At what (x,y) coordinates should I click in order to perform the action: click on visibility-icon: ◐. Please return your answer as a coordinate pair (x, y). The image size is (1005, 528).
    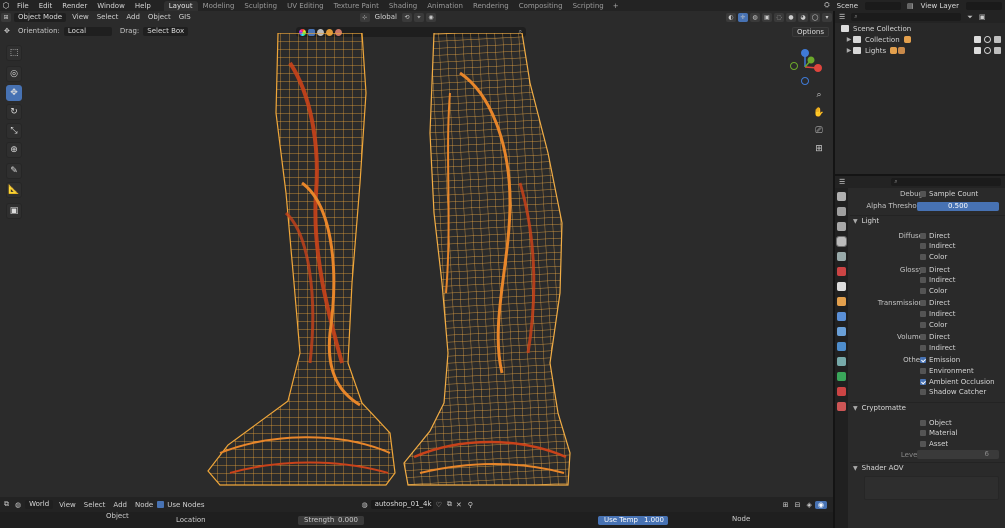
    Looking at the image, I should click on (731, 17).